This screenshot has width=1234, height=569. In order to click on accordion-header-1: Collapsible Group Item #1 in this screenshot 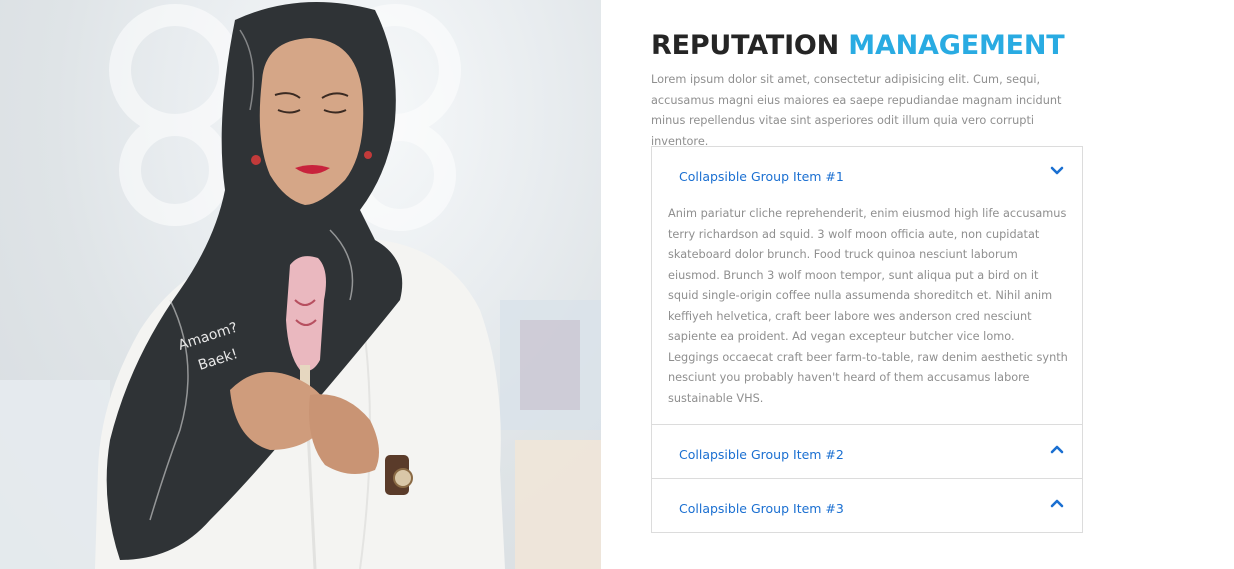, I will do `click(867, 173)`.